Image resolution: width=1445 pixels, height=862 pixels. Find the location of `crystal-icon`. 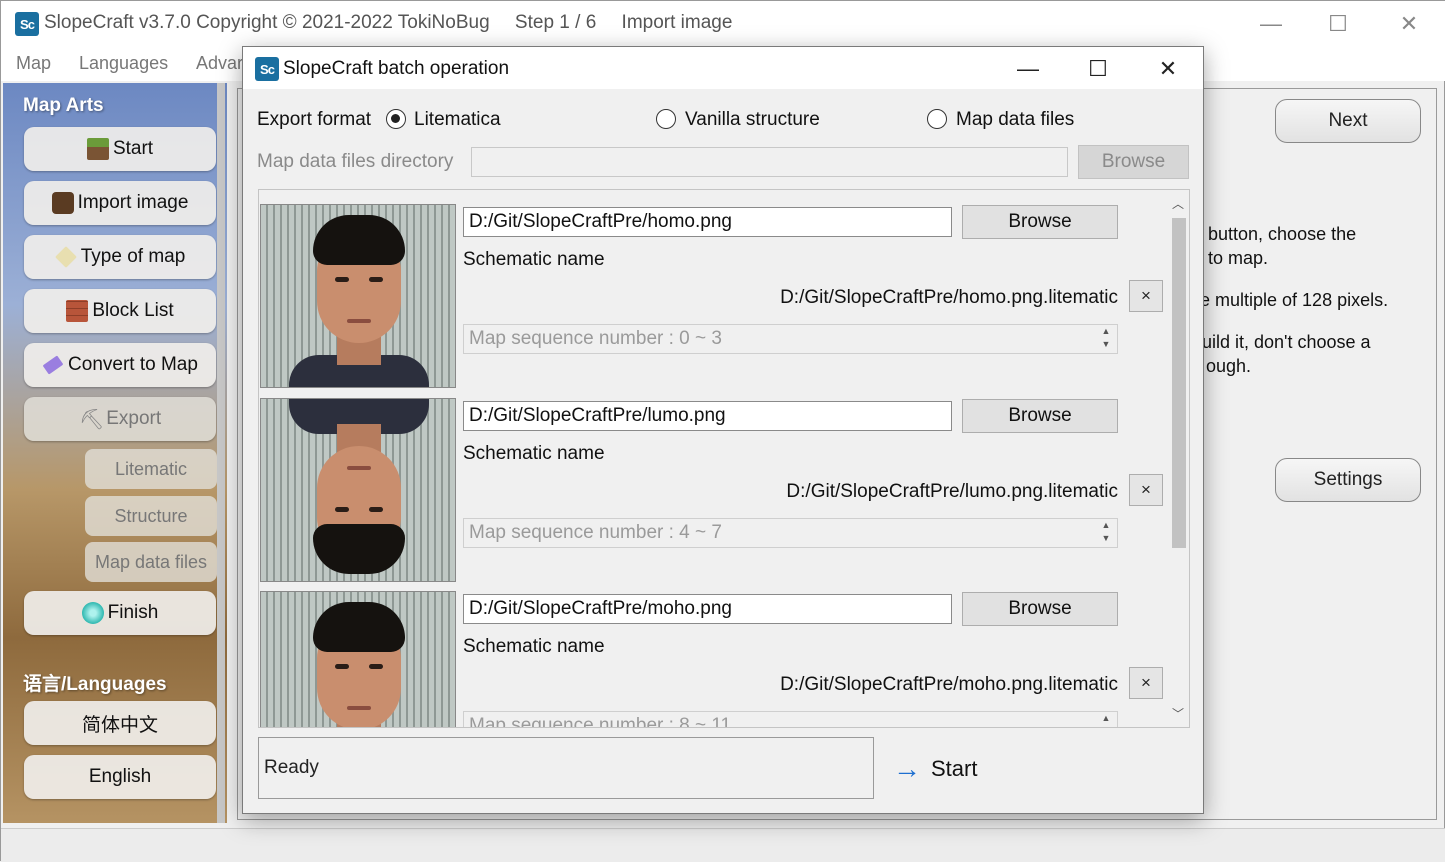

crystal-icon is located at coordinates (53, 365).